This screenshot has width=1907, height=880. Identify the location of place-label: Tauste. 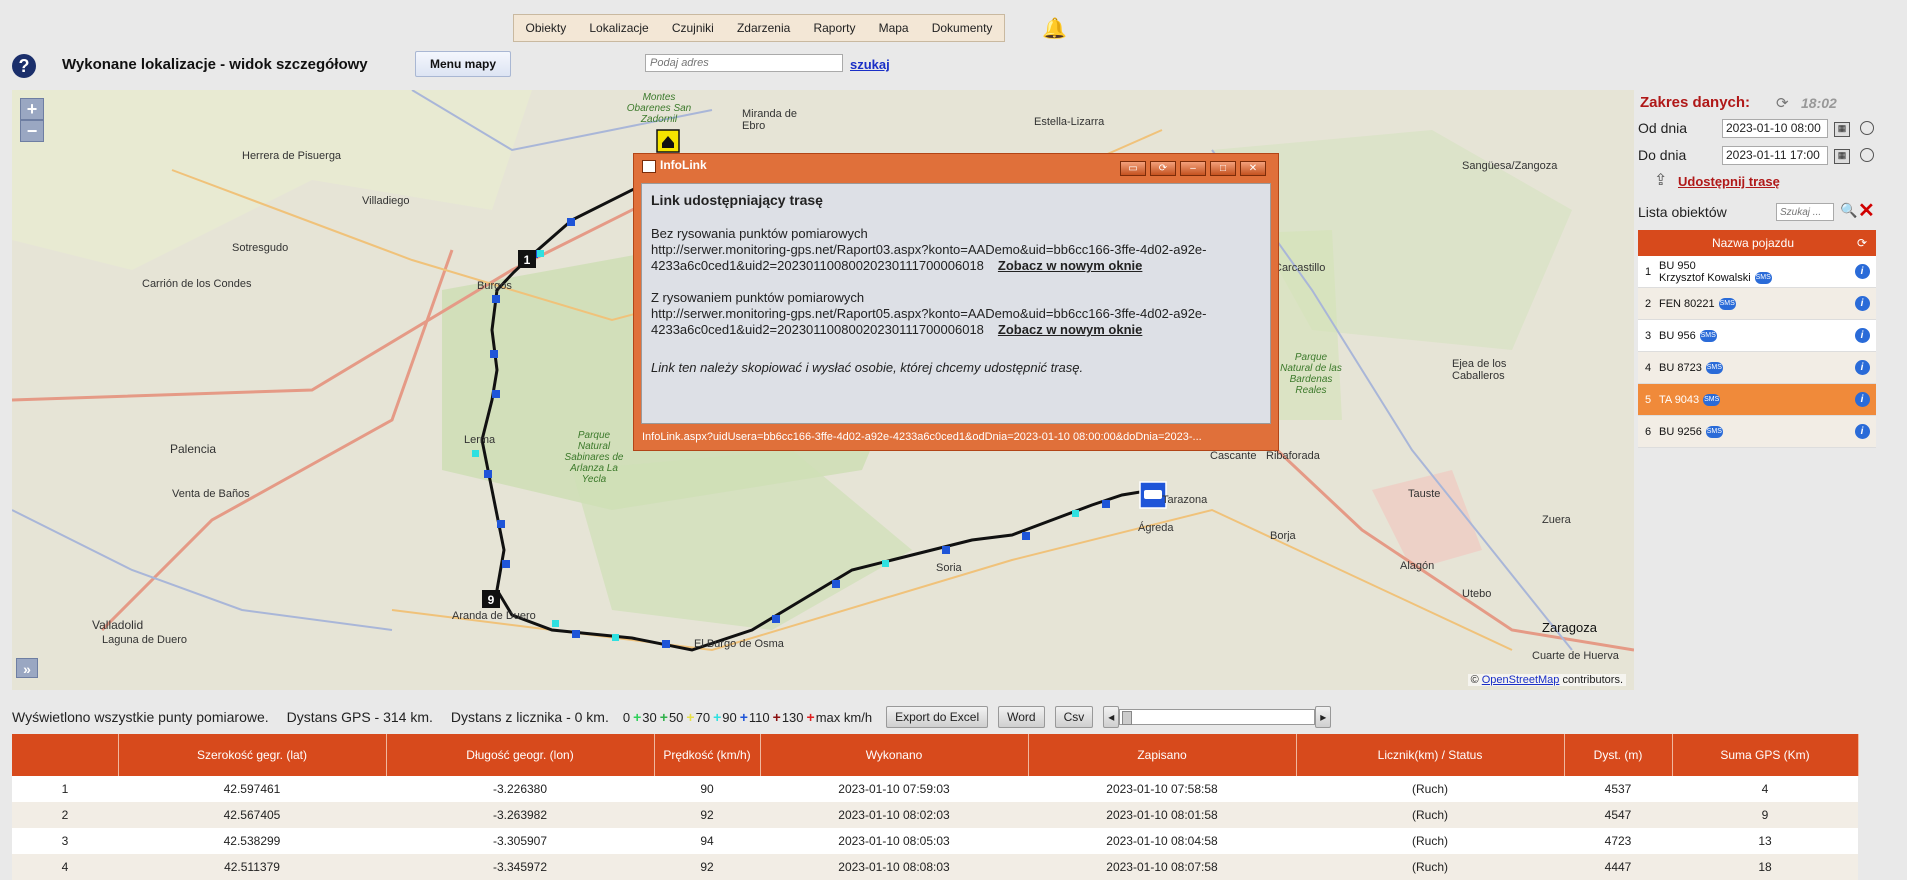
(1424, 494).